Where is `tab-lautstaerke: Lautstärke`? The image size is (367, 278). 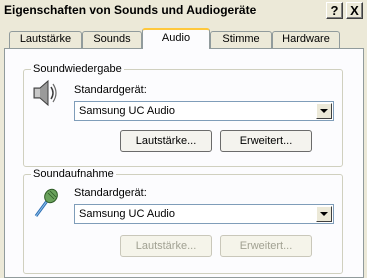
tab-lautstaerke: Lautstärke is located at coordinates (45, 39).